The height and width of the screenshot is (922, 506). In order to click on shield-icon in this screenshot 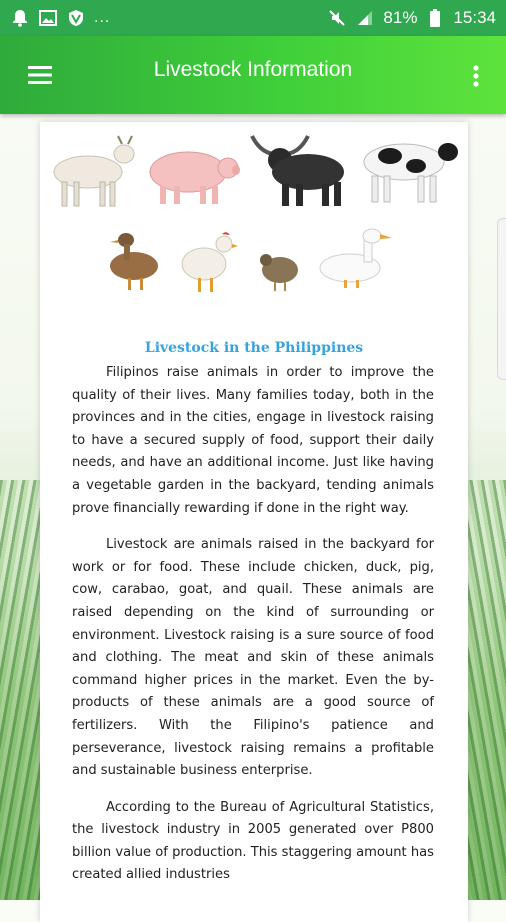, I will do `click(76, 18)`.